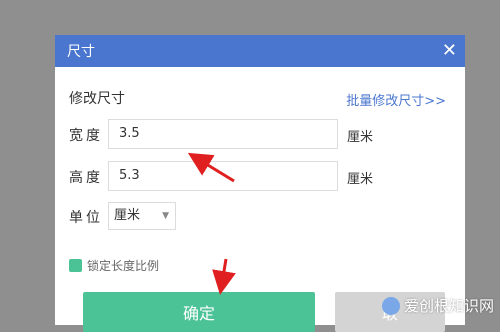 The image size is (500, 332). I want to click on unit-select-value: 厘米, so click(127, 215).